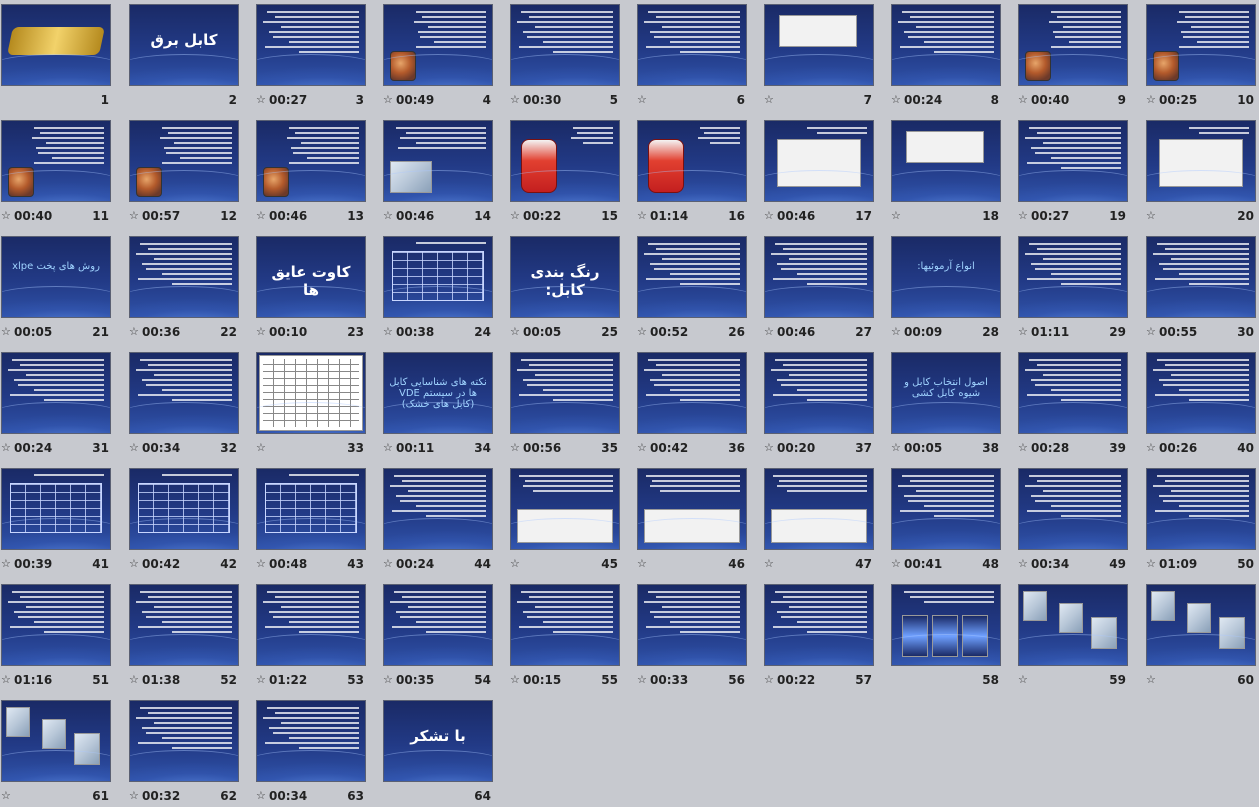 The width and height of the screenshot is (1259, 807). I want to click on slide-item: 18 ☆, so click(946, 172).